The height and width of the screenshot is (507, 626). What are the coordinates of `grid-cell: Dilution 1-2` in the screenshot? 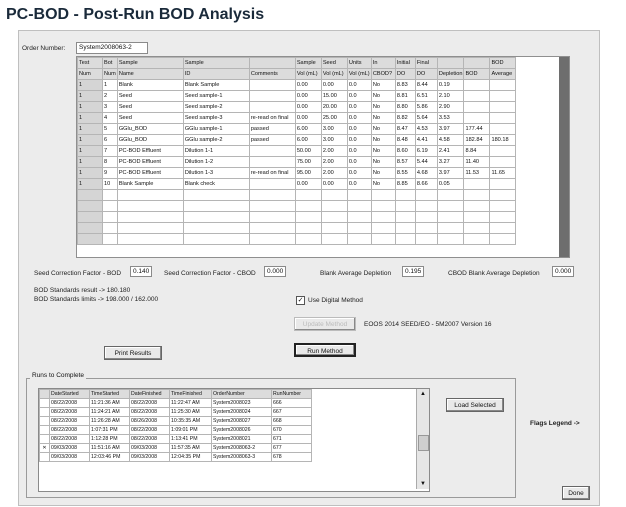 It's located at (216, 162).